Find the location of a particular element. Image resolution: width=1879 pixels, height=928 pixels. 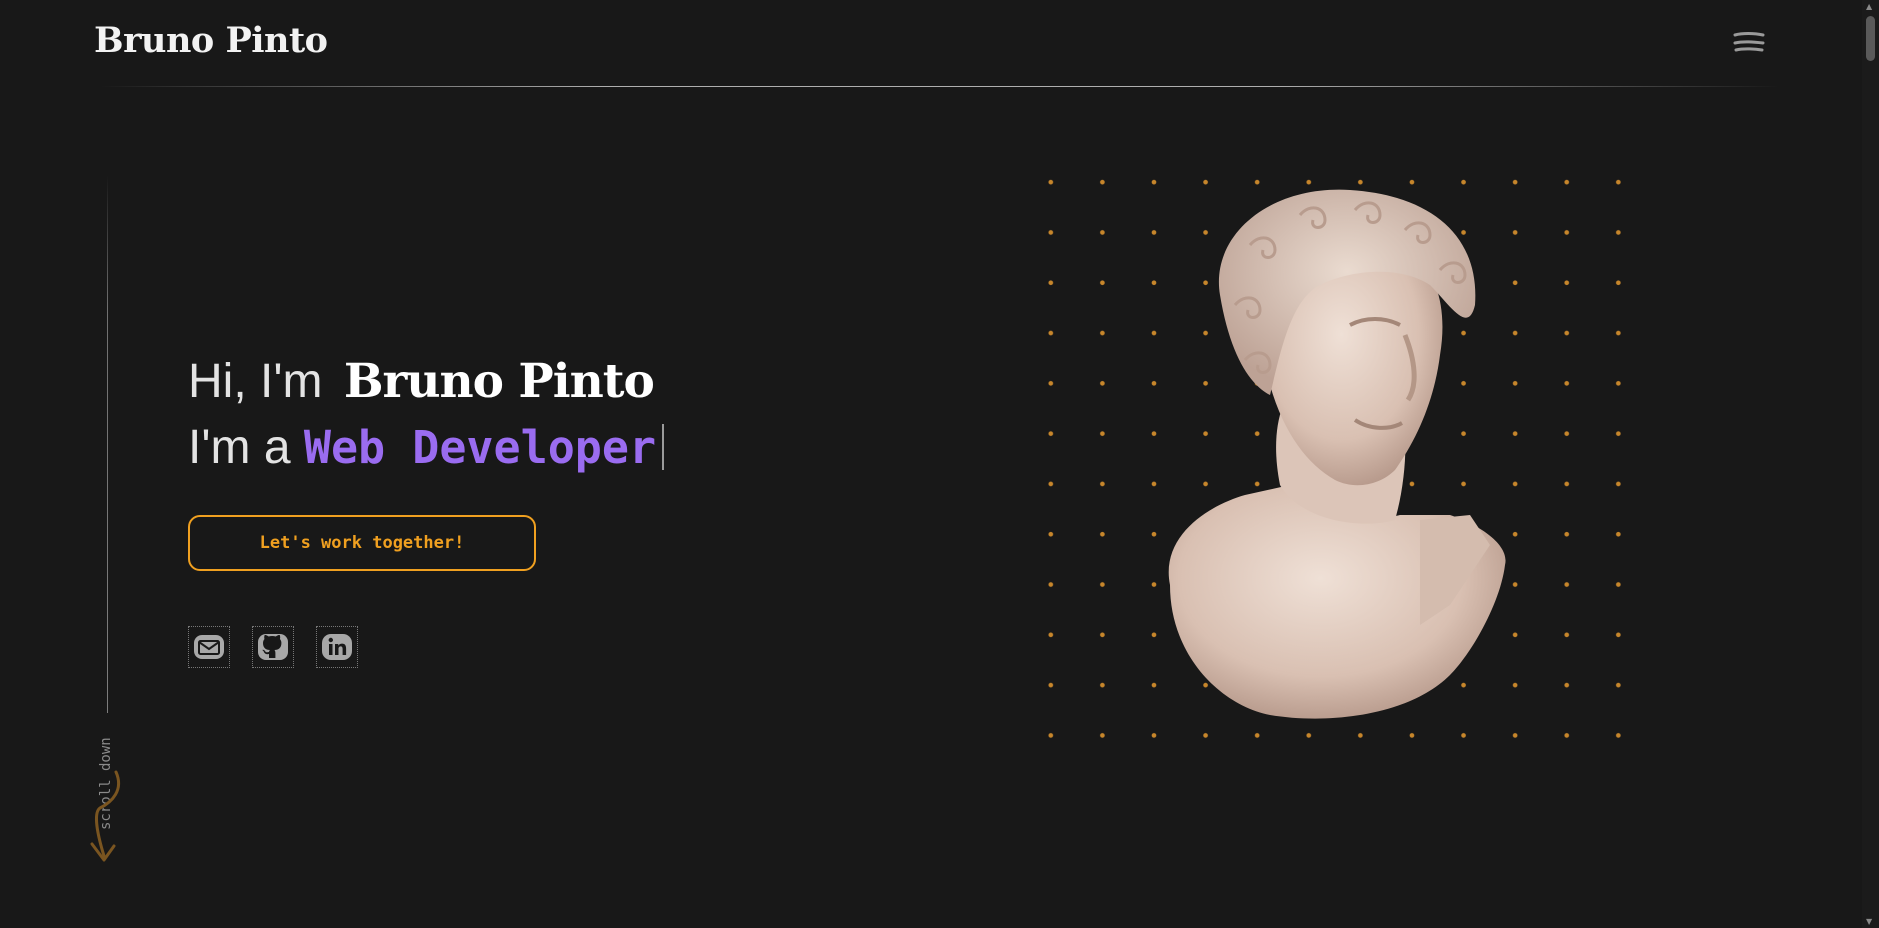

email-link is located at coordinates (209, 647).